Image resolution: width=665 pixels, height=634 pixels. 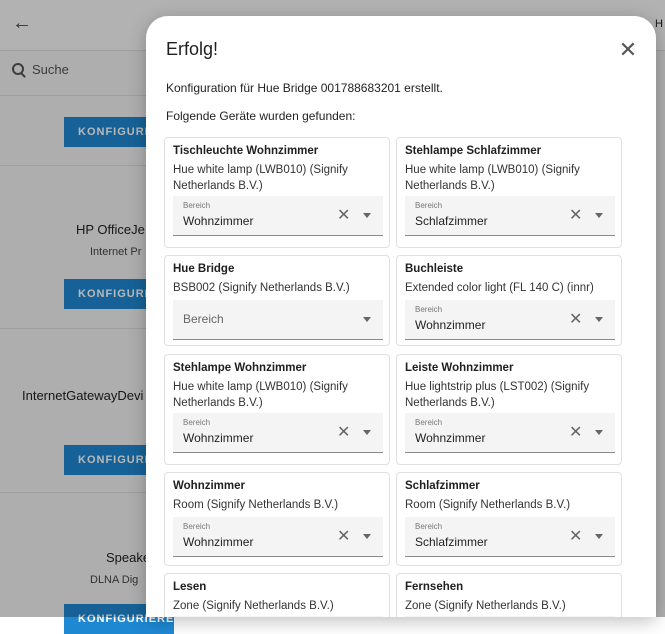 What do you see at coordinates (277, 595) in the screenshot?
I see `device-card: Lesen Zone (Signify Netherlands B.V.)` at bounding box center [277, 595].